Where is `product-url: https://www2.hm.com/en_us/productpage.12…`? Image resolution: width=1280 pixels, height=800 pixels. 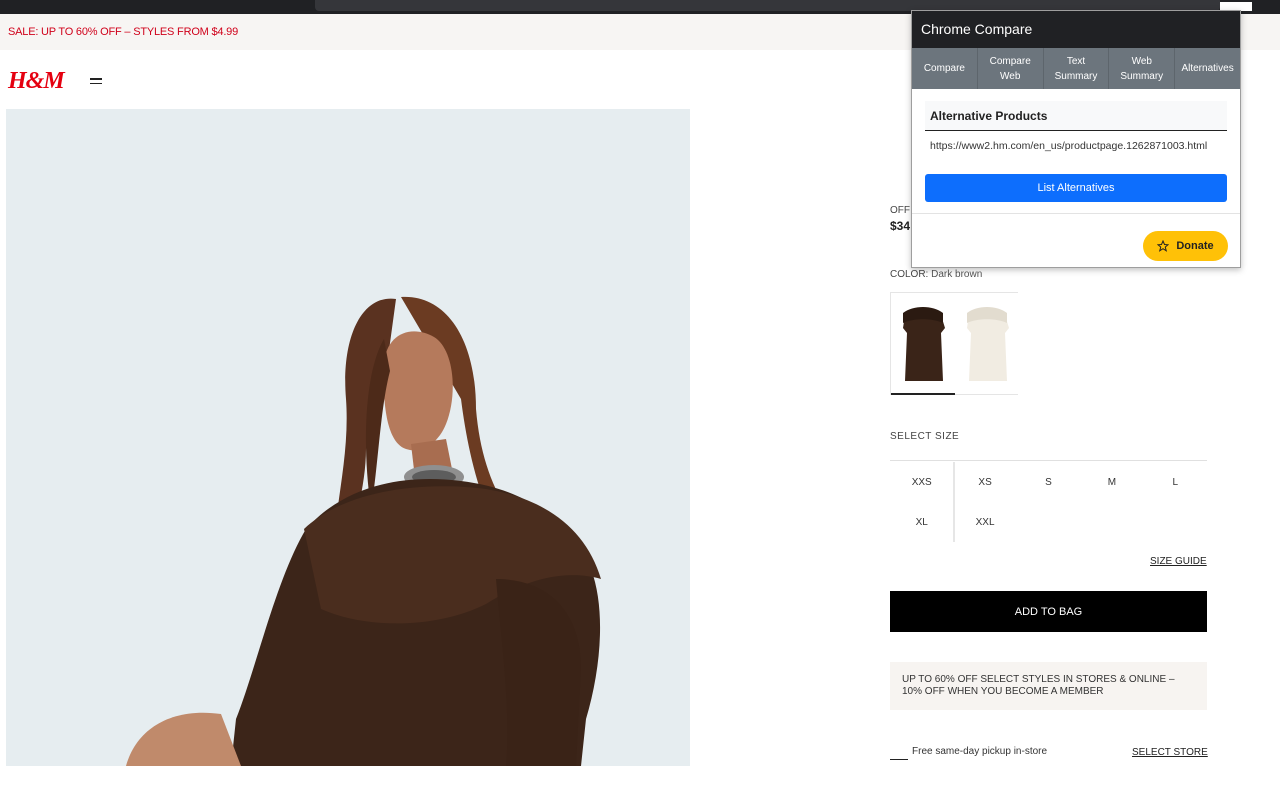
product-url: https://www2.hm.com/en_us/productpage.12… is located at coordinates (1069, 146).